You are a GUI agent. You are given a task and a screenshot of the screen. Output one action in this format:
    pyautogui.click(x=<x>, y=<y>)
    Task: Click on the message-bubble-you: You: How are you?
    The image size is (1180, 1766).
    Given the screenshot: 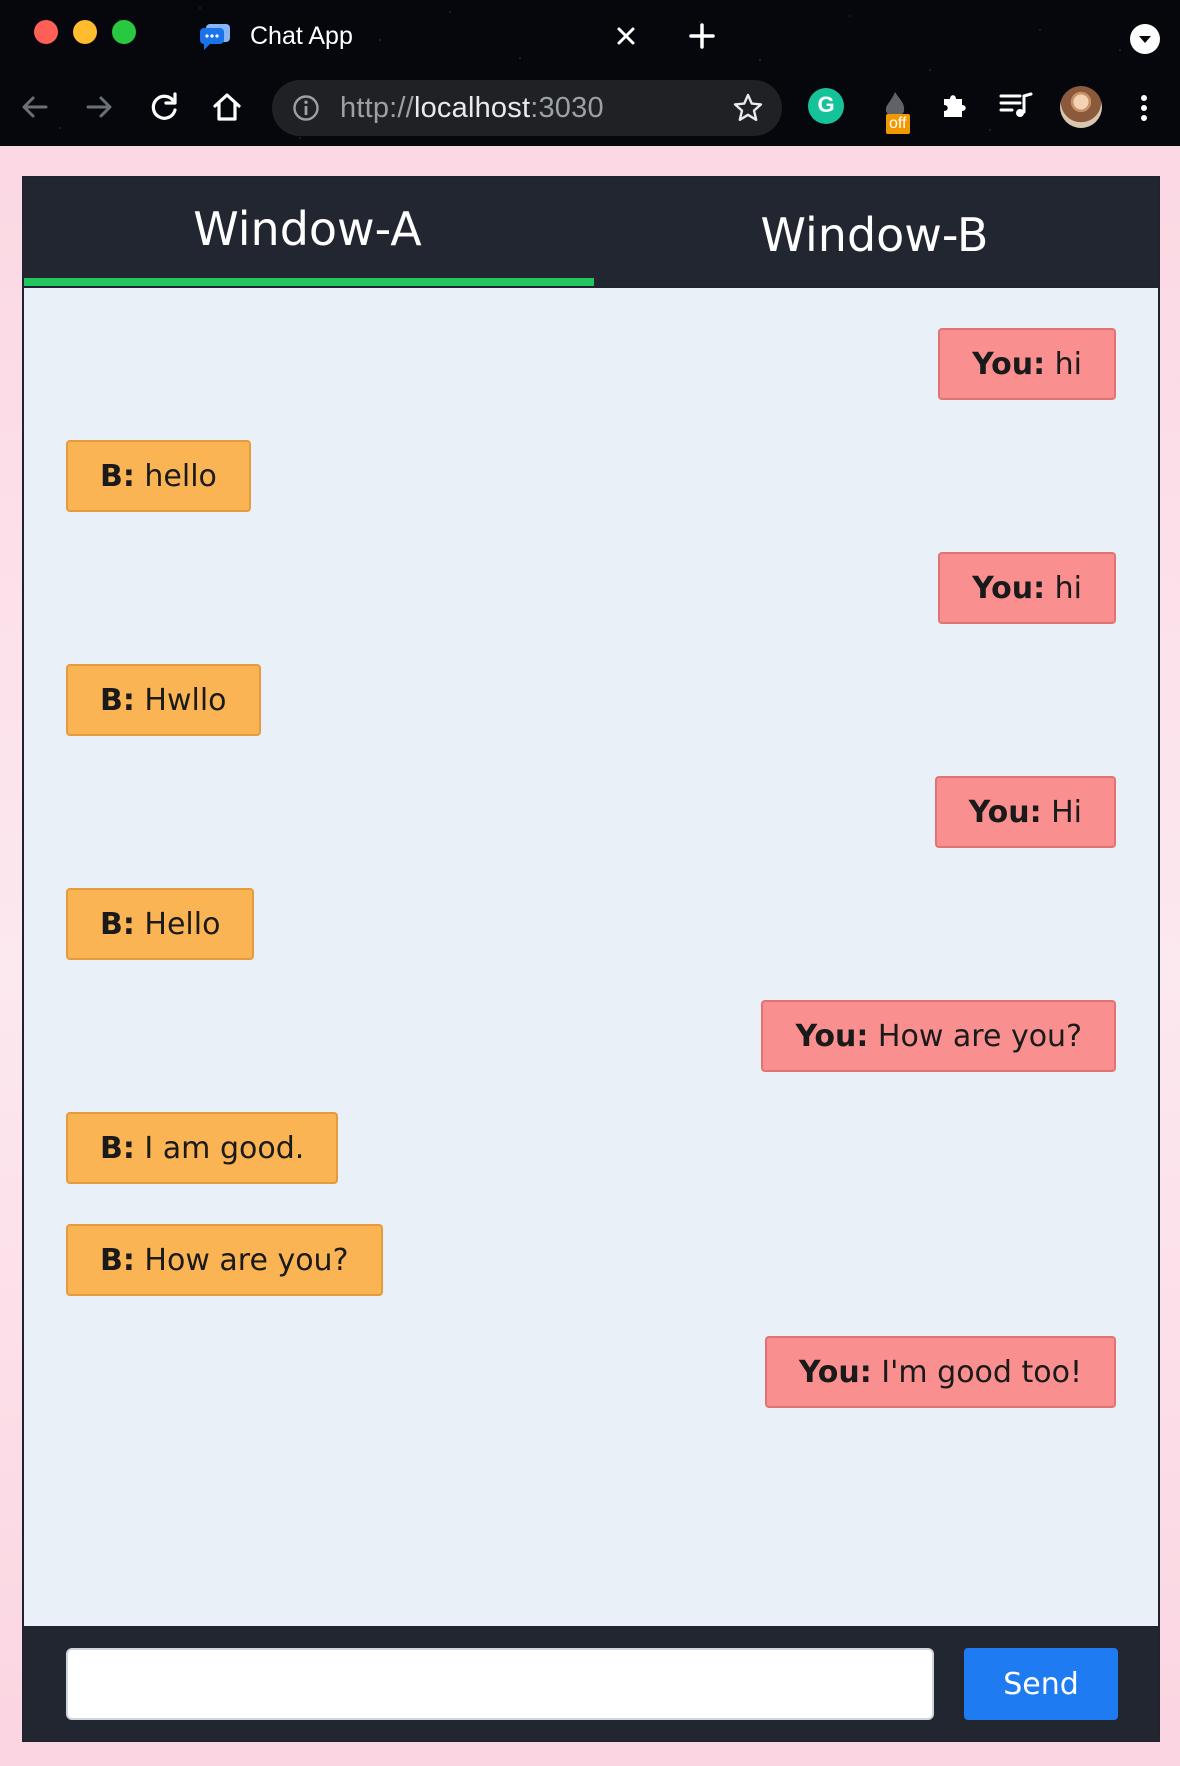 What is the action you would take?
    pyautogui.click(x=938, y=1036)
    